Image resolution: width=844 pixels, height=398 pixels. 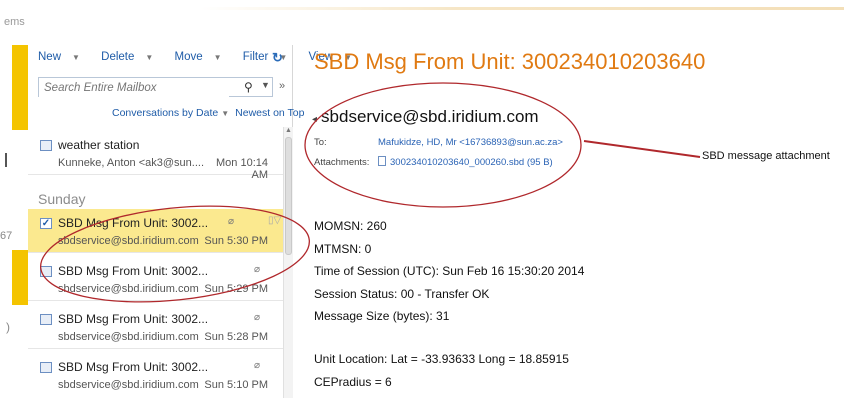 What do you see at coordinates (236, 289) in the screenshot?
I see `message-time: Sun 5:29 PM` at bounding box center [236, 289].